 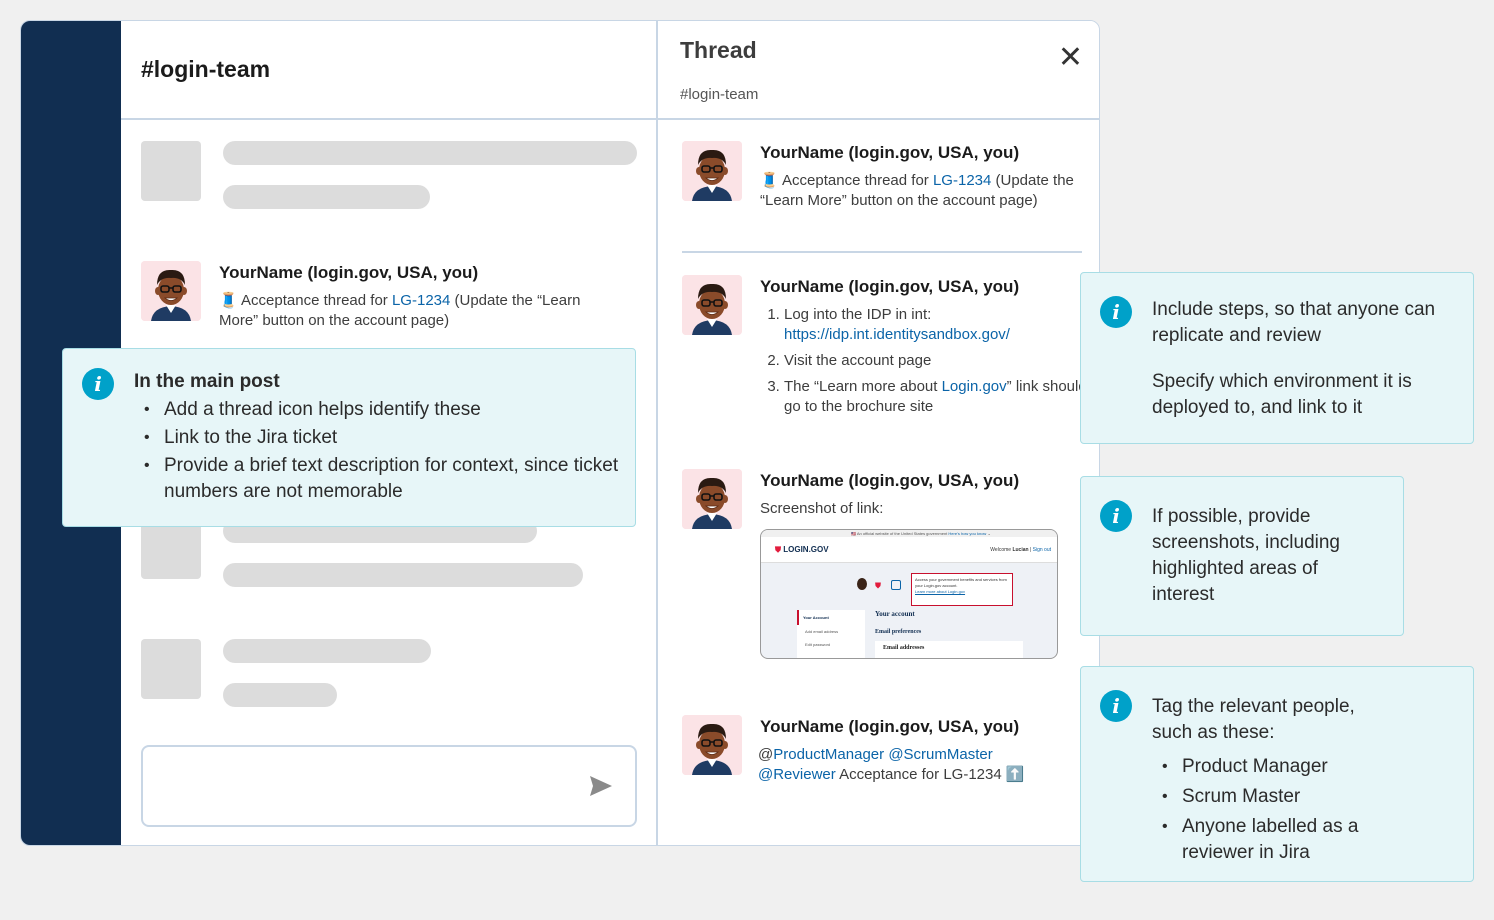 I want to click on step-text: Log into the IDP in int:, so click(x=858, y=314).